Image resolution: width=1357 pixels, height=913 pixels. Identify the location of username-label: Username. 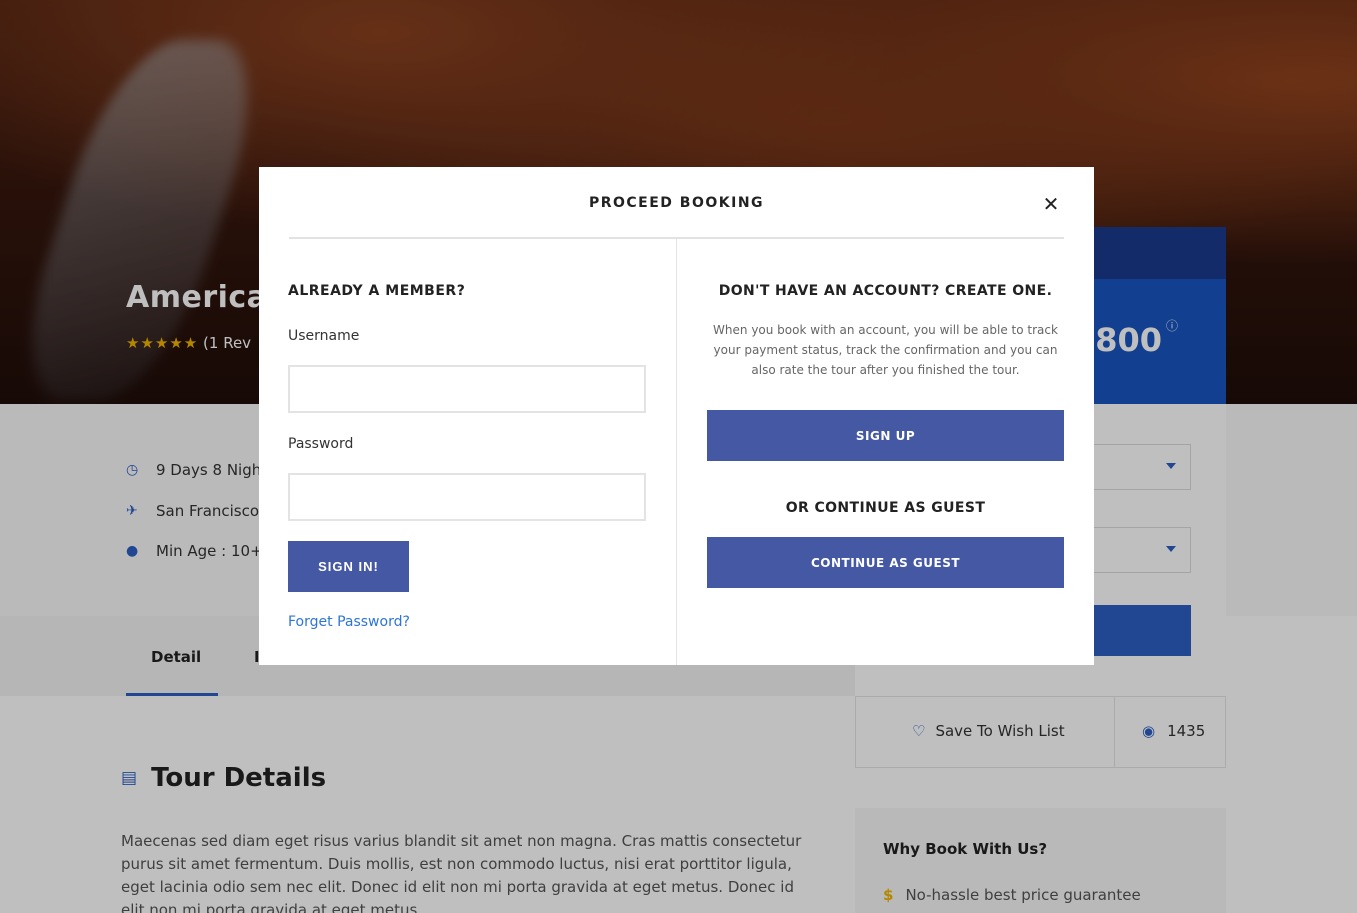
(324, 336).